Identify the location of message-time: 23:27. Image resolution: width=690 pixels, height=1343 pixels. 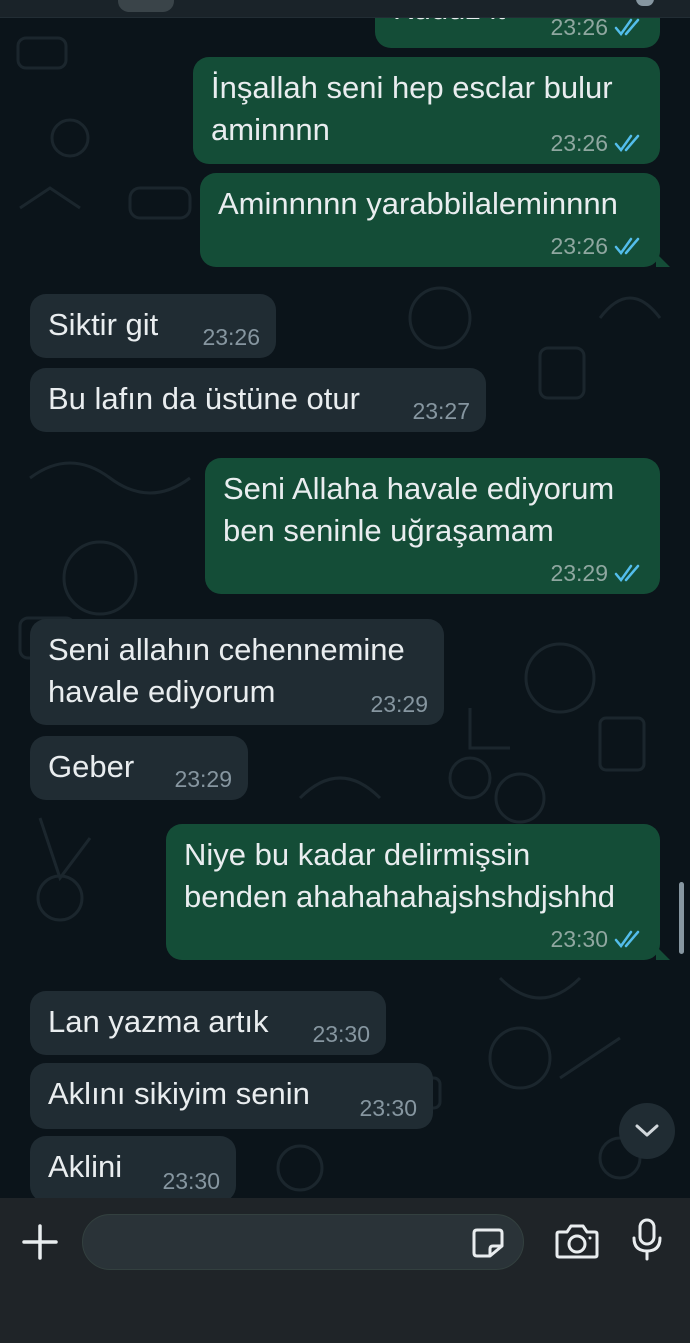
(441, 411).